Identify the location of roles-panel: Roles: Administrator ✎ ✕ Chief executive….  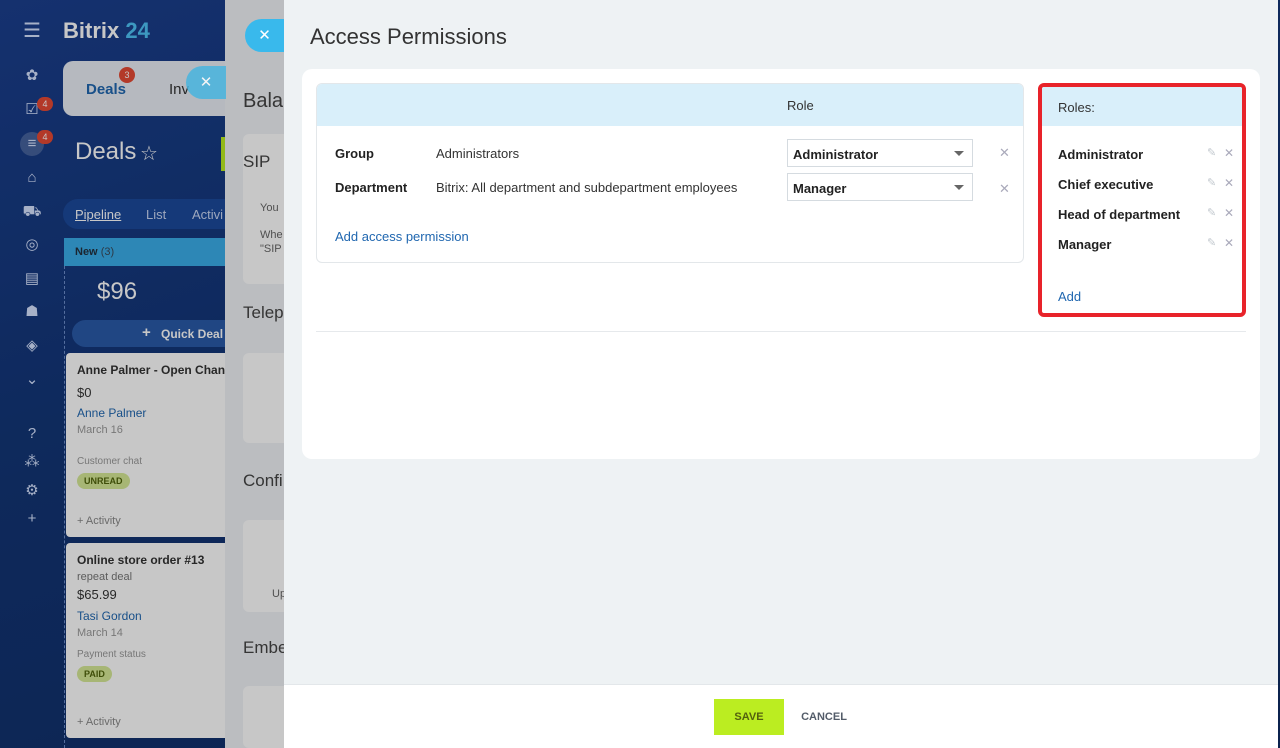
(1142, 200).